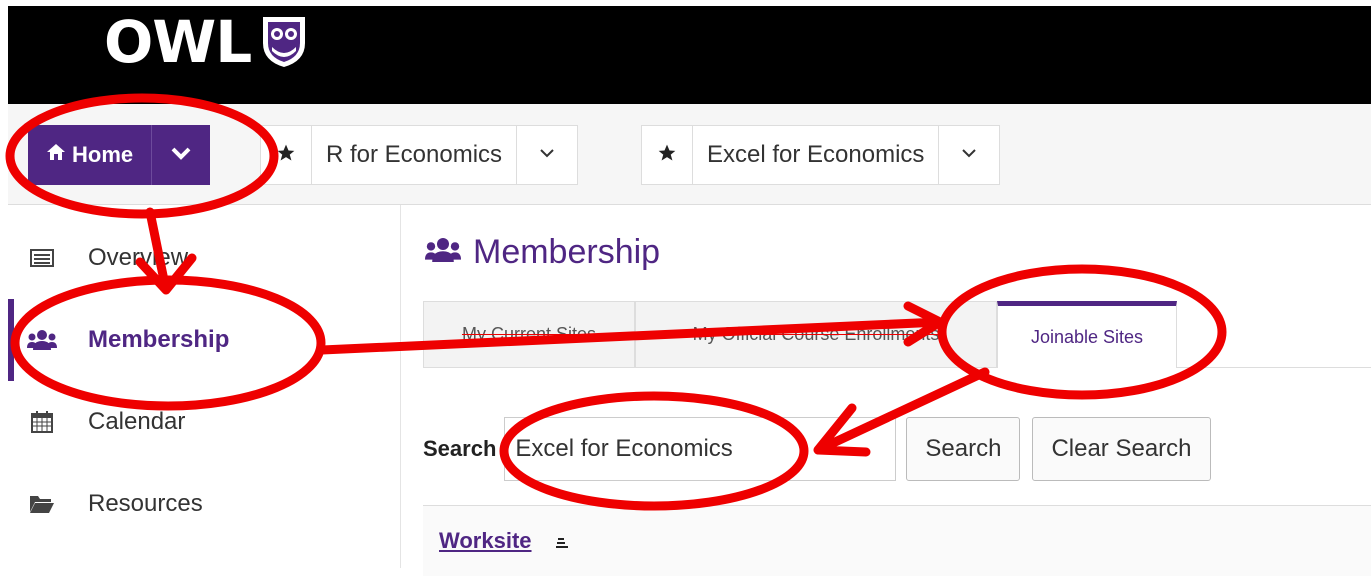  What do you see at coordinates (284, 43) in the screenshot?
I see `owl-shield-icon` at bounding box center [284, 43].